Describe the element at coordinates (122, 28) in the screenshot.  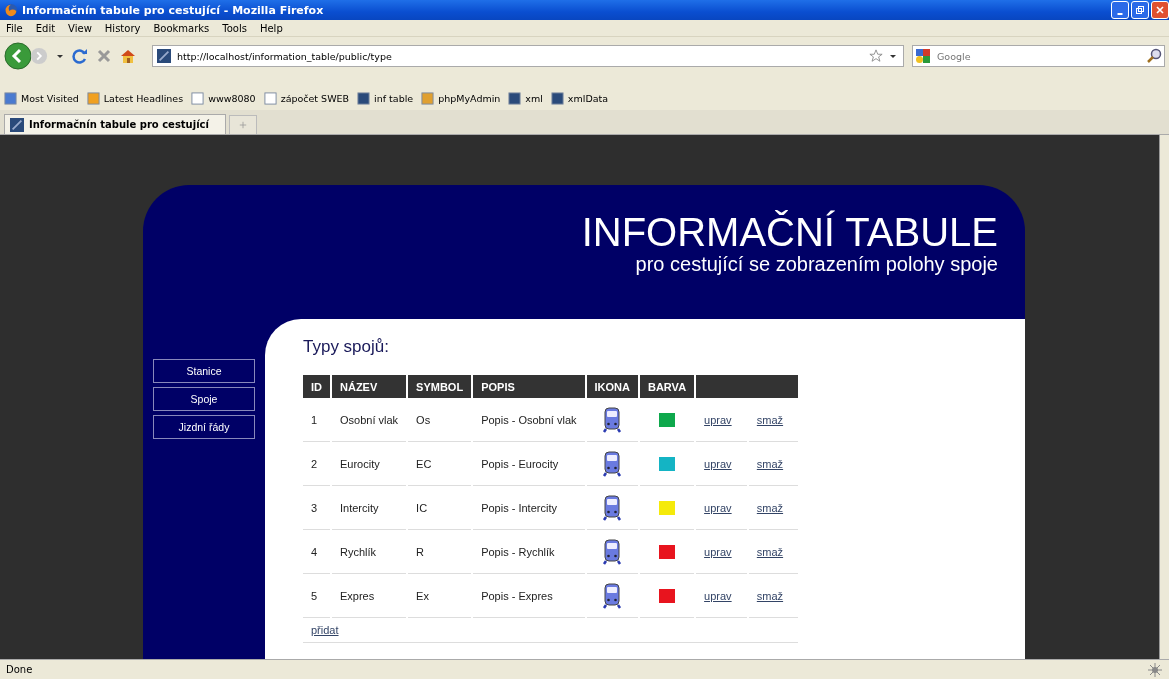
I see `menu-item: History` at that location.